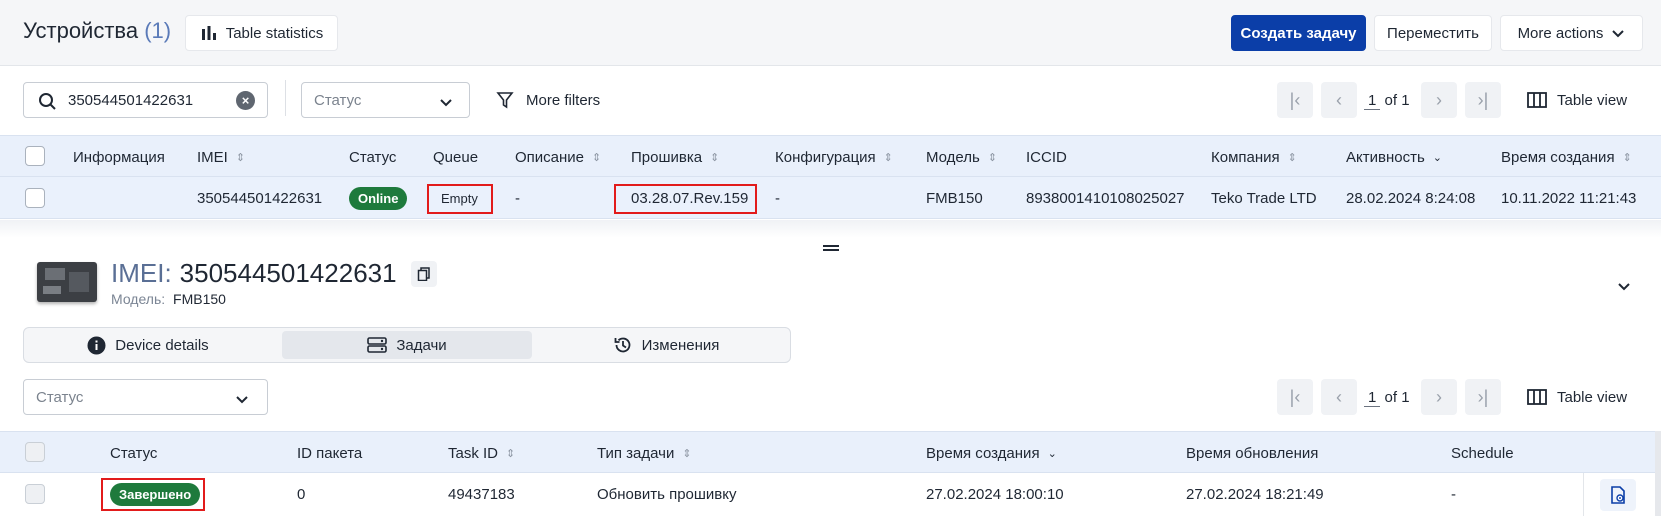  I want to click on device-model: Модель: FMB150, so click(168, 299).